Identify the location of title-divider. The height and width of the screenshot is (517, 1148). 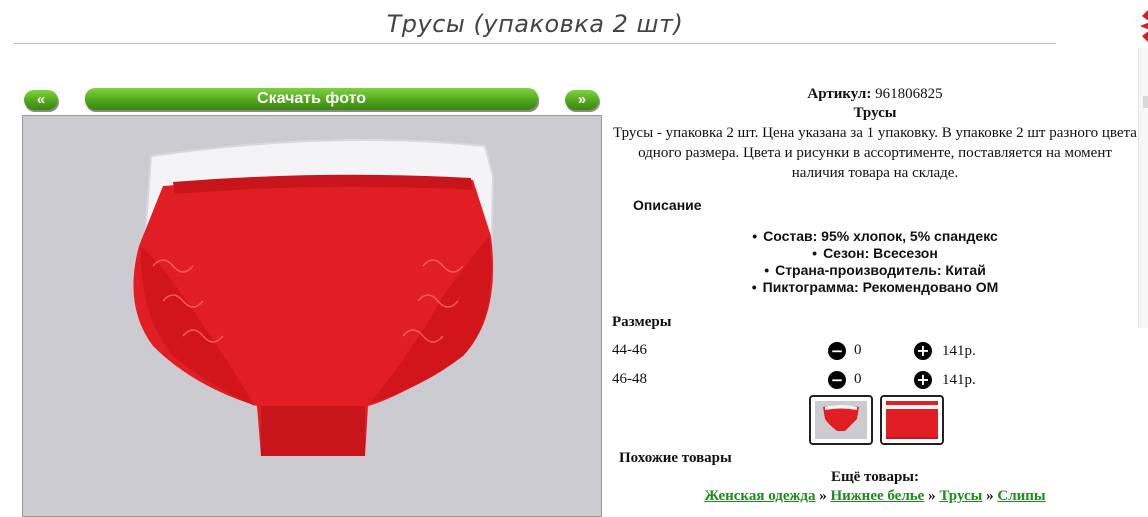
(535, 43).